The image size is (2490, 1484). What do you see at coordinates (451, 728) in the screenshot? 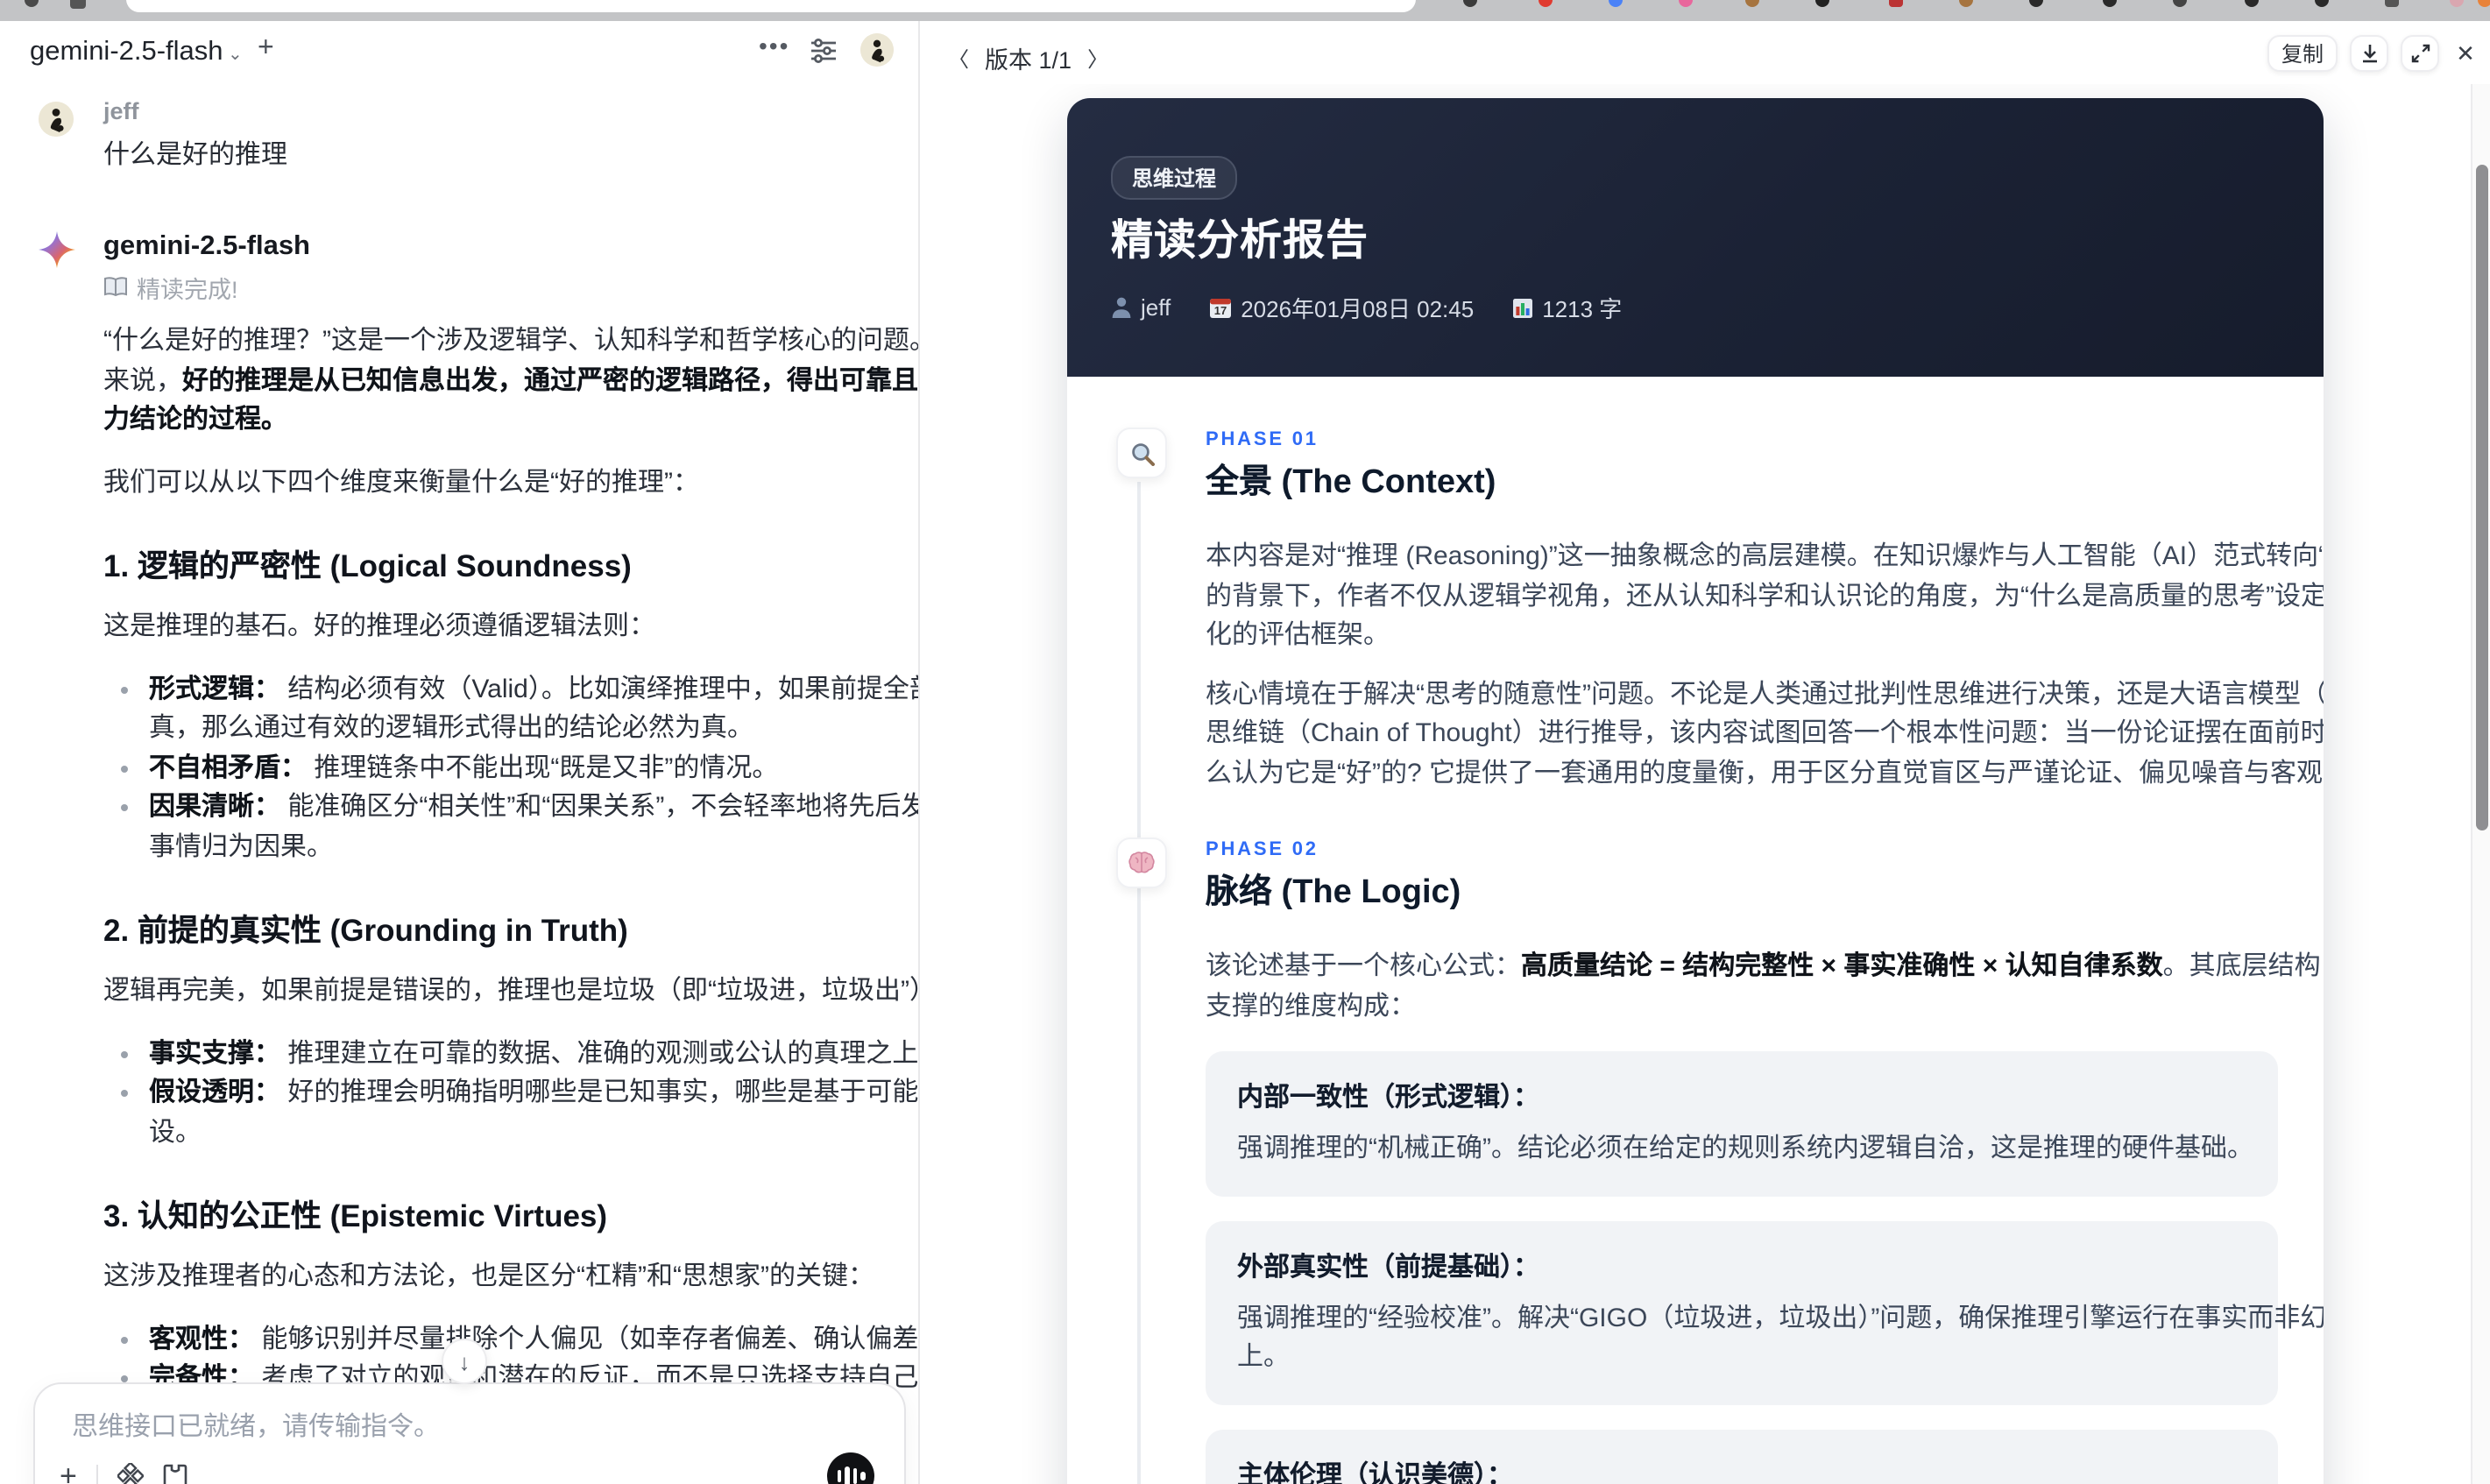
I see `text-line: 真，那么通过有效的逻辑形式得出的结论必然为真。` at bounding box center [451, 728].